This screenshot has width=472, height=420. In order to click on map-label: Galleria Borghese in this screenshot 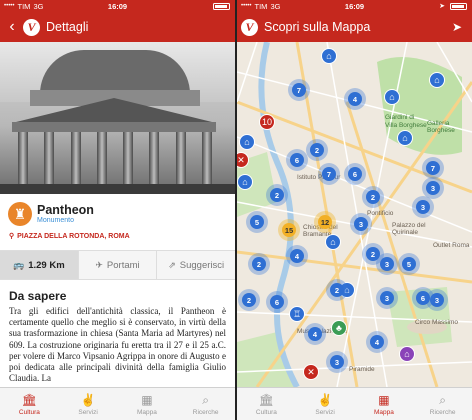, I will do `click(441, 127)`.